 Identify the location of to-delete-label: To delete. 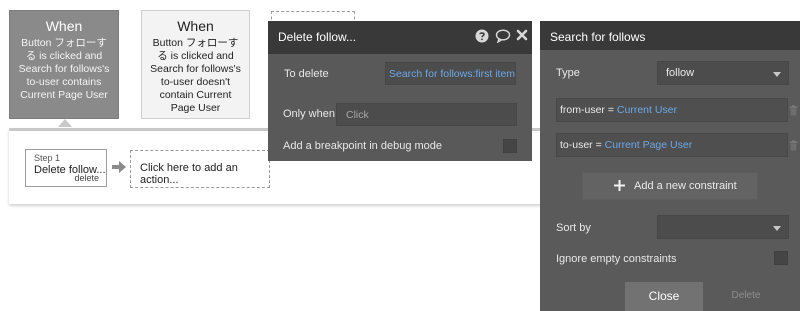
(306, 74).